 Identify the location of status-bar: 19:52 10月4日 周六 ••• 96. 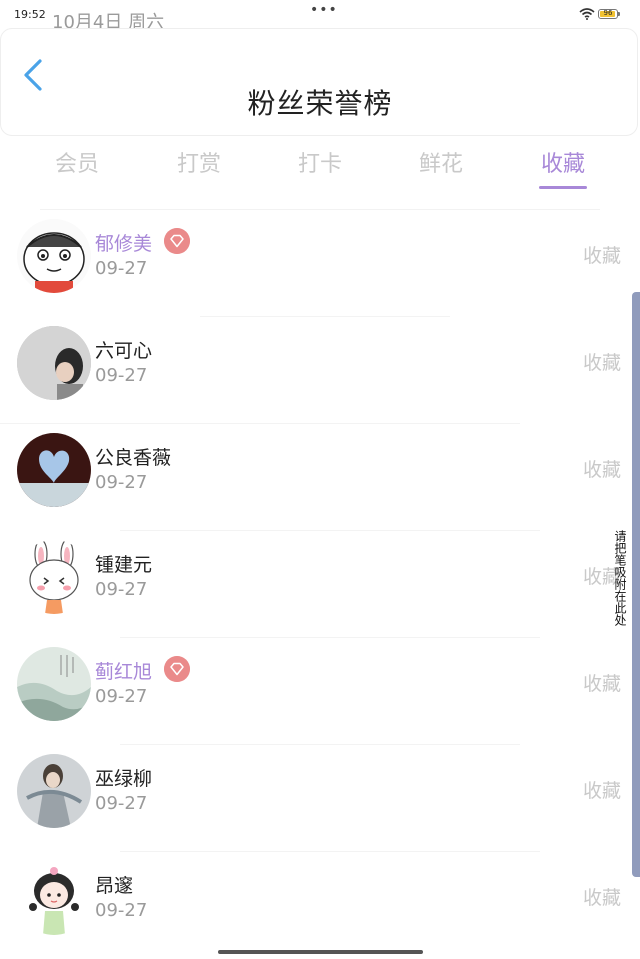
(320, 16).